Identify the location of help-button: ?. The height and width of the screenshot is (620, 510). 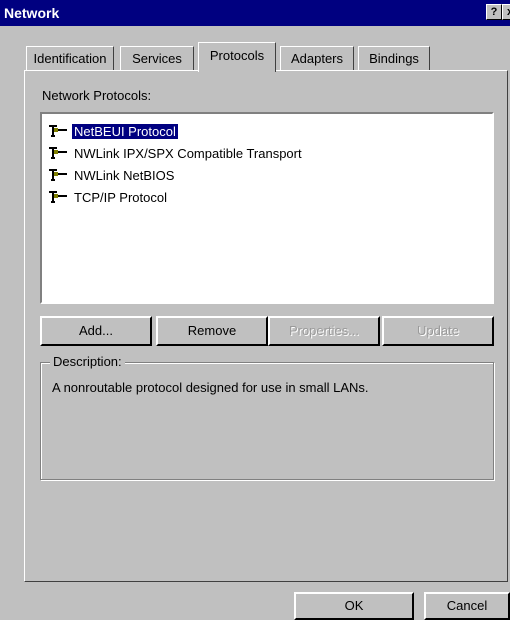
(494, 12).